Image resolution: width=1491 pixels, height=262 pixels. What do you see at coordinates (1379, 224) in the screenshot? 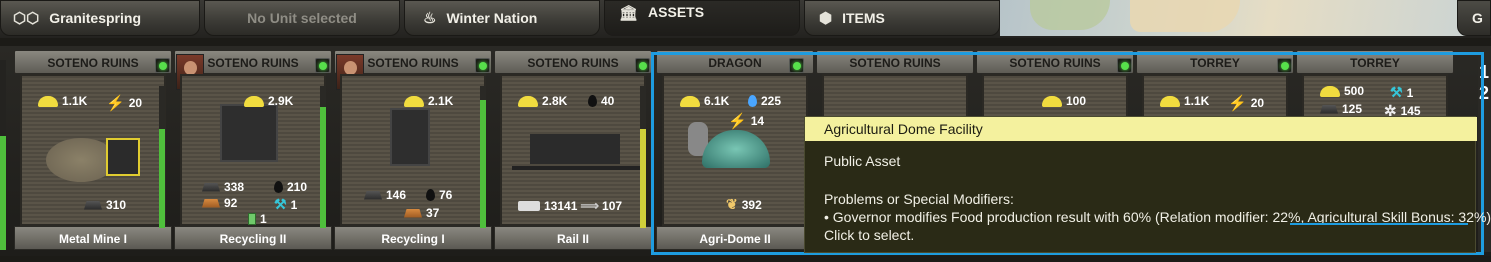
I see `tooltip-highlight` at bounding box center [1379, 224].